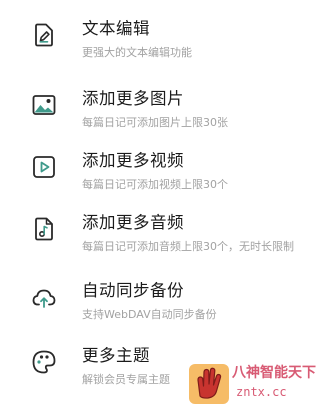 Image resolution: width=330 pixels, height=410 pixels. I want to click on site-watermark: 八神智能天下 zntx.cc, so click(256, 383).